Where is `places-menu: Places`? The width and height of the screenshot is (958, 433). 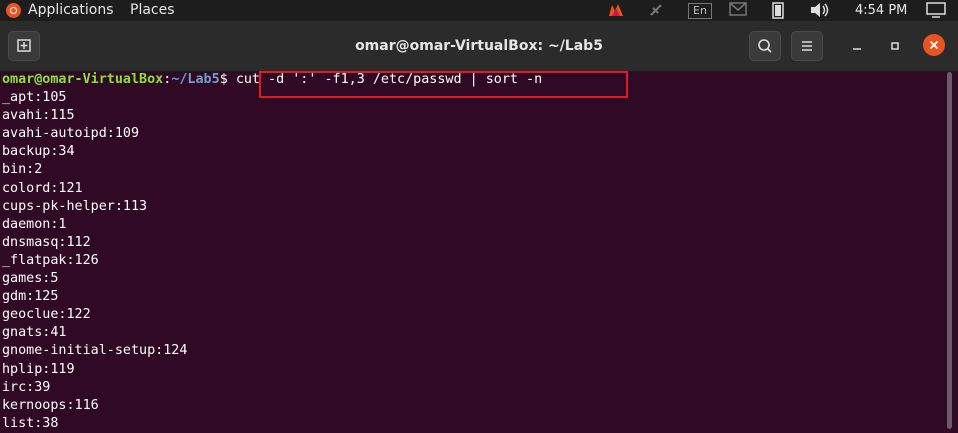 places-menu: Places is located at coordinates (152, 10).